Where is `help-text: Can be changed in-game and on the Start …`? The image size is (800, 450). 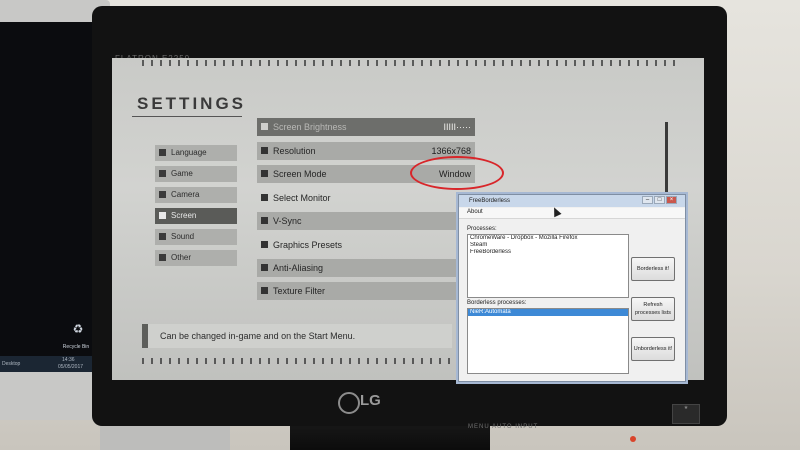
help-text: Can be changed in-game and on the Start … is located at coordinates (297, 336).